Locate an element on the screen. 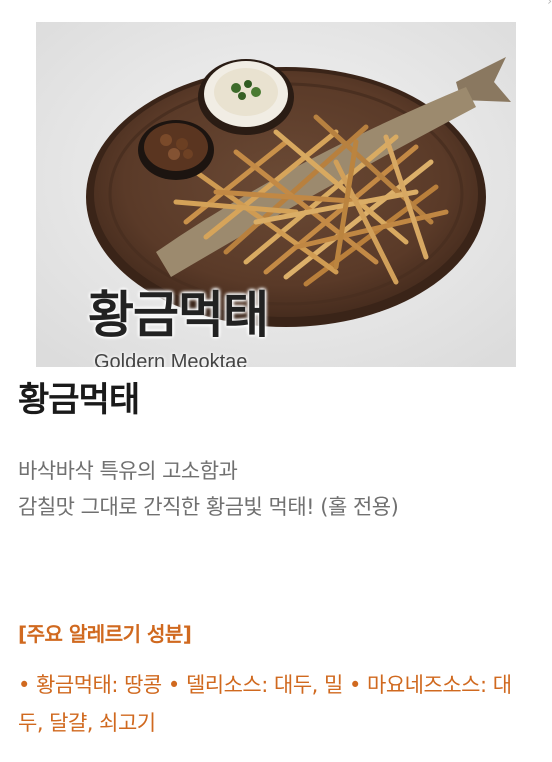 The image size is (552, 762). image-caption-english: Goldern Meoktae is located at coordinates (171, 359).